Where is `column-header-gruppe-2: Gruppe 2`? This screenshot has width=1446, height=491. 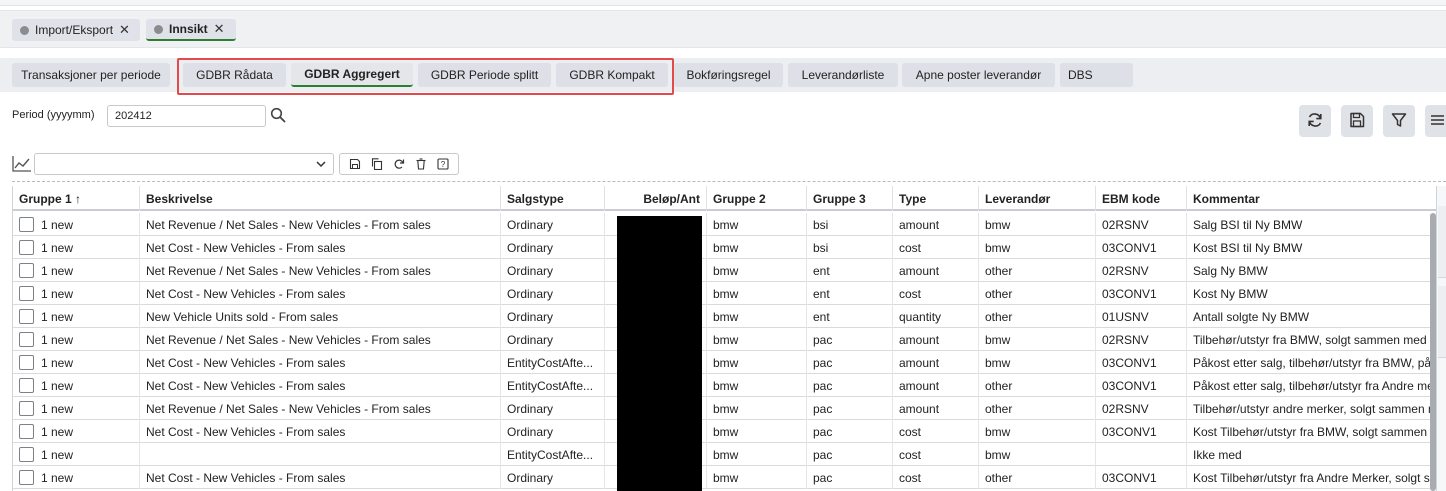 column-header-gruppe-2: Gruppe 2 is located at coordinates (757, 198).